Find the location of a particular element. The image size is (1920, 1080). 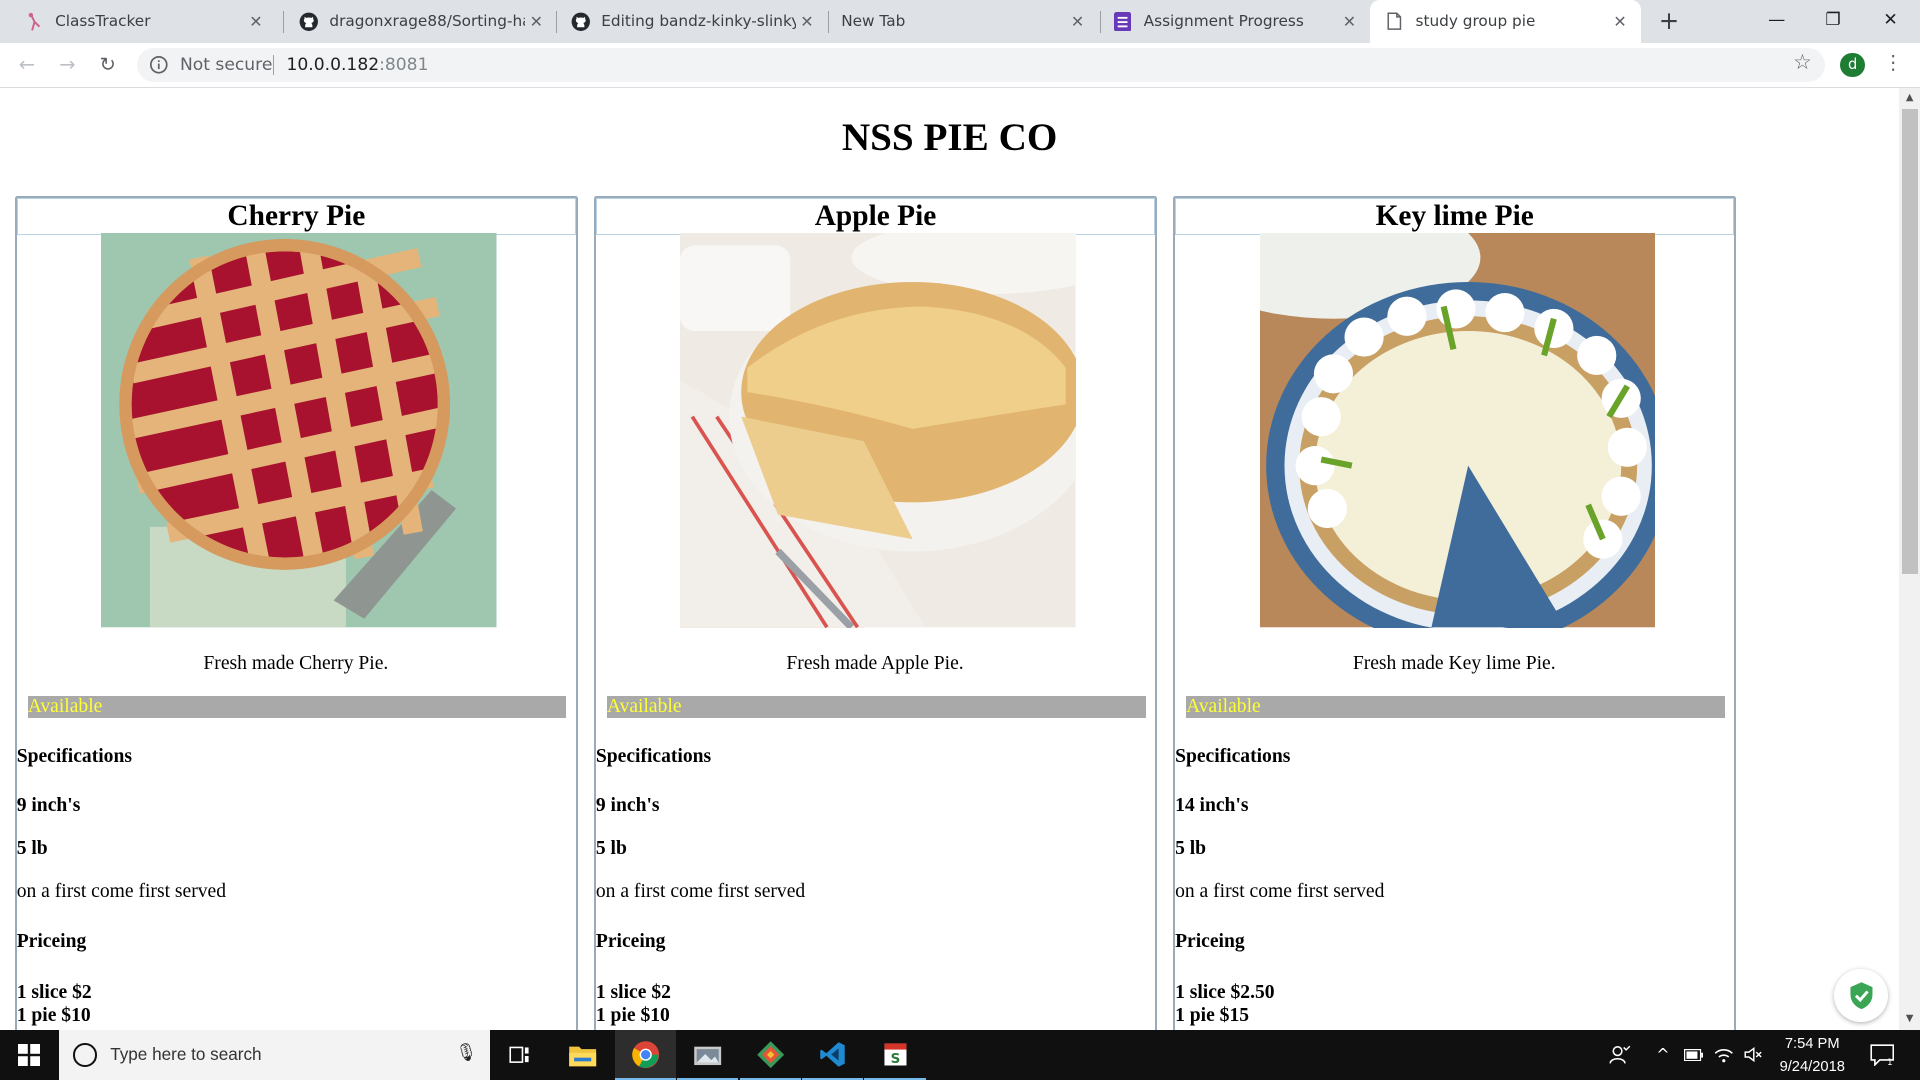

new-tab-button: + is located at coordinates (1668, 20).